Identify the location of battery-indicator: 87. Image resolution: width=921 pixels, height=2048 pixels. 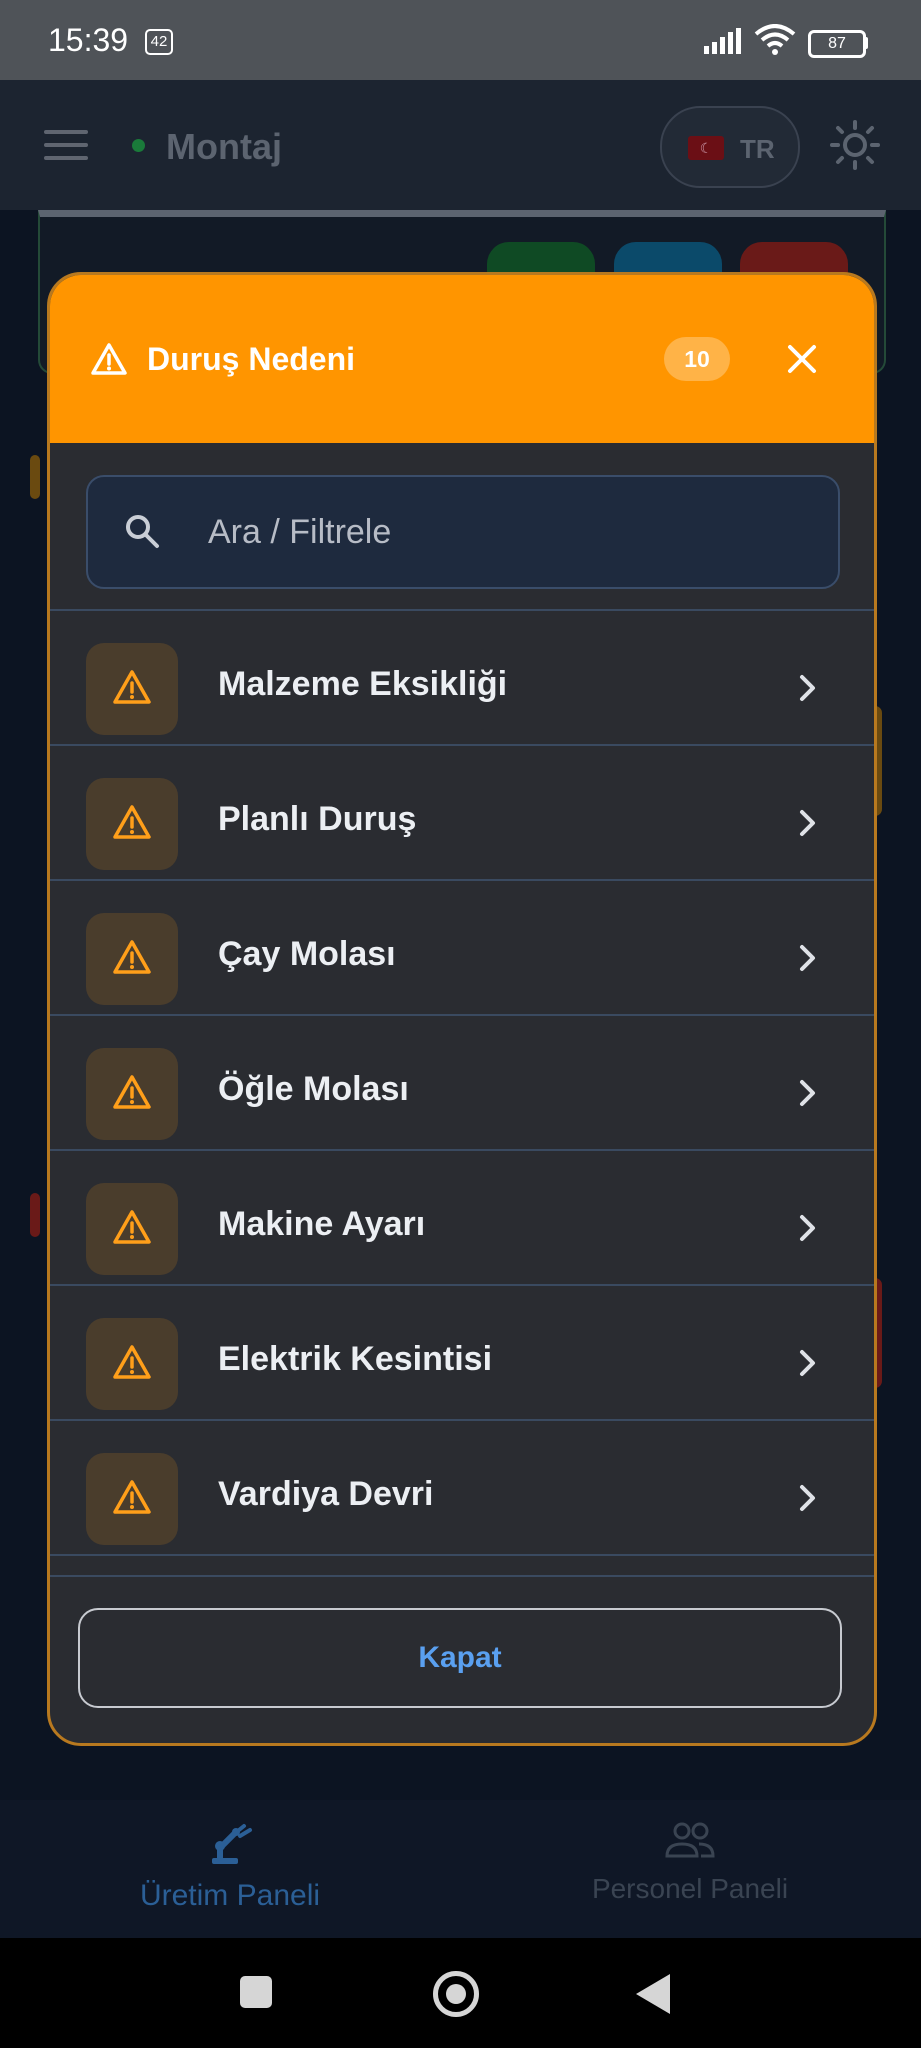
(837, 44).